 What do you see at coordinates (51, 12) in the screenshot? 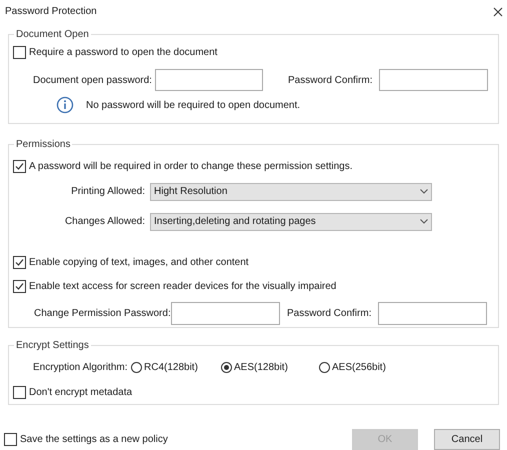
I see `window-title: Password Protection` at bounding box center [51, 12].